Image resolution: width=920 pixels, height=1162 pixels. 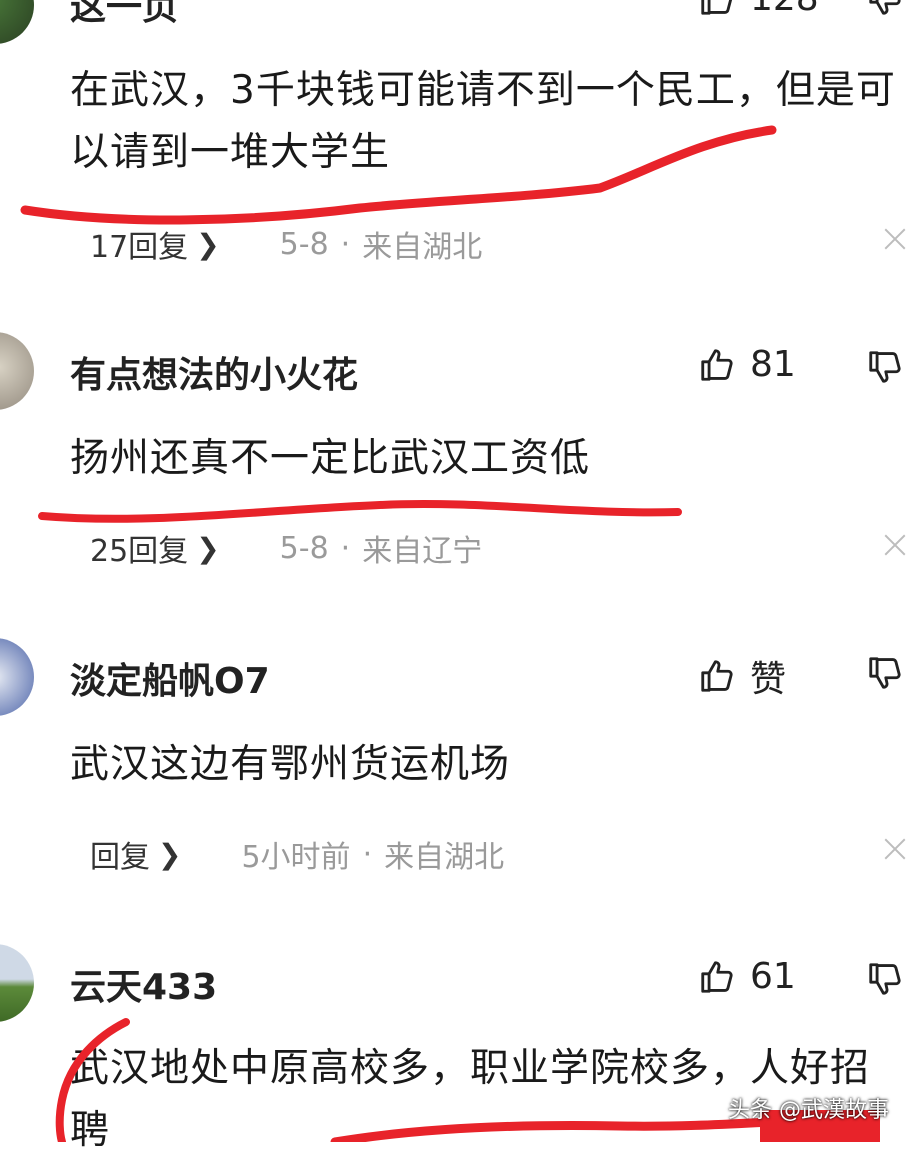 What do you see at coordinates (747, 364) in the screenshot?
I see `like-button: 81` at bounding box center [747, 364].